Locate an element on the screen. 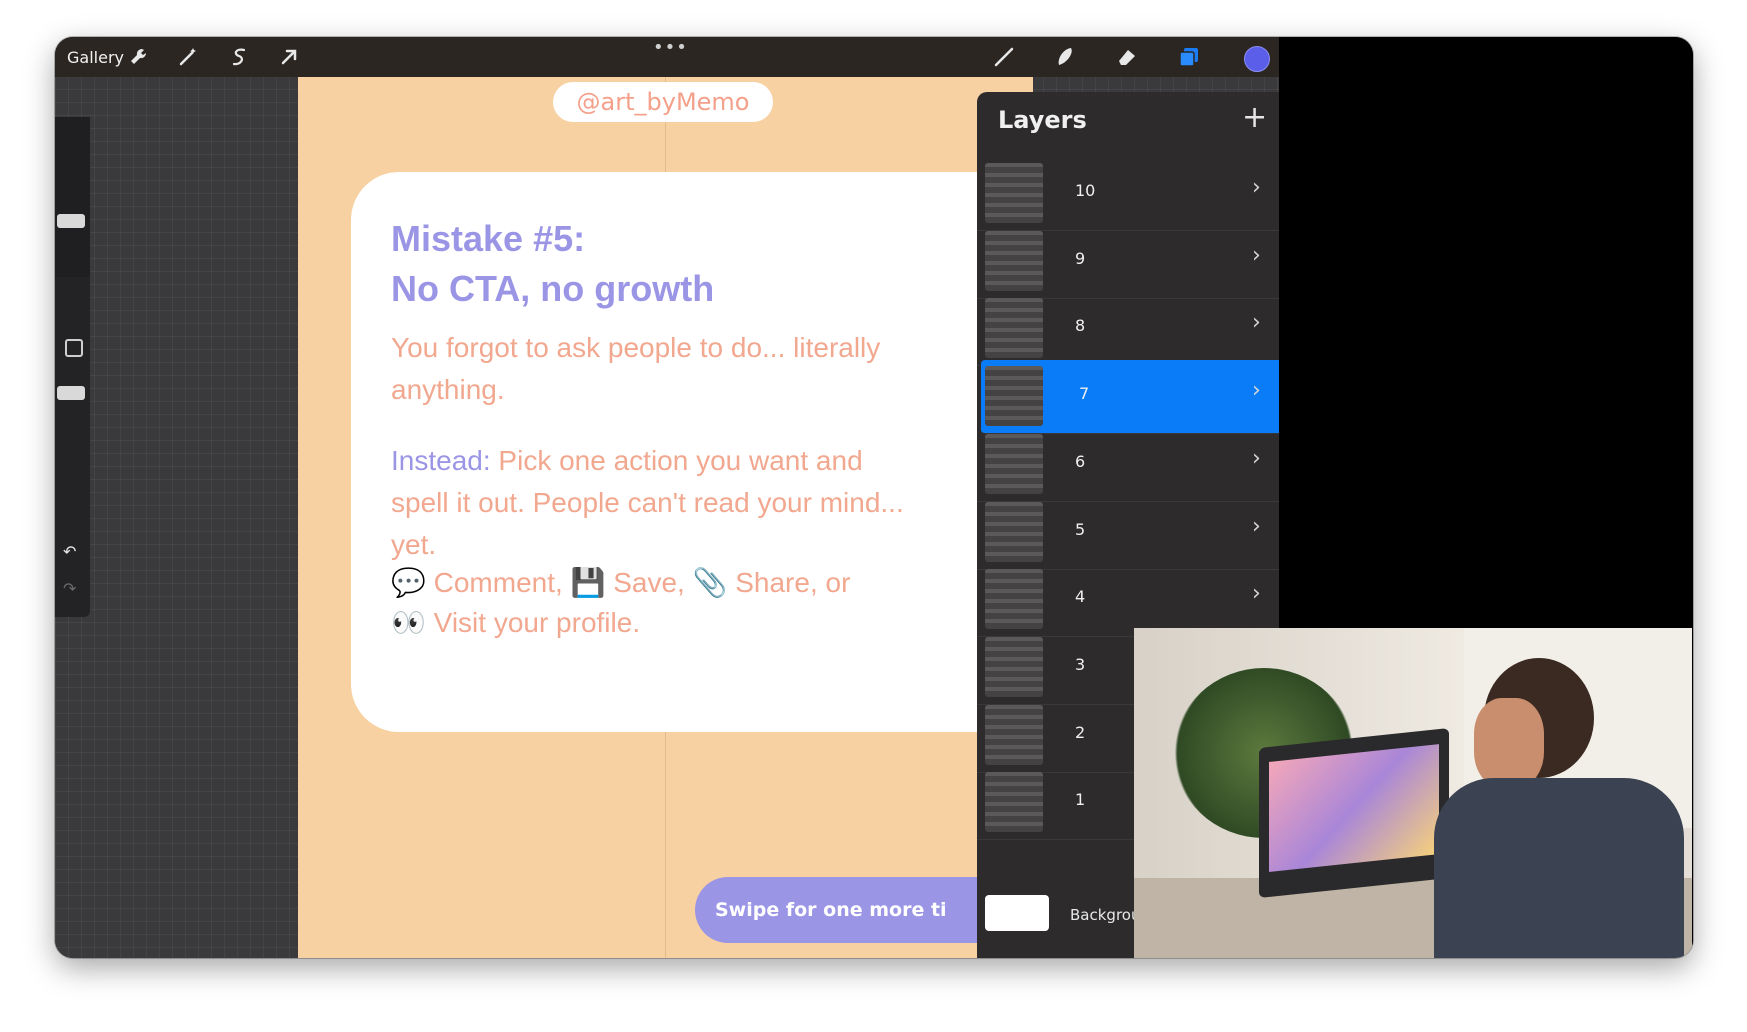 The height and width of the screenshot is (1032, 1747). more-options-icon: ••• is located at coordinates (670, 47).